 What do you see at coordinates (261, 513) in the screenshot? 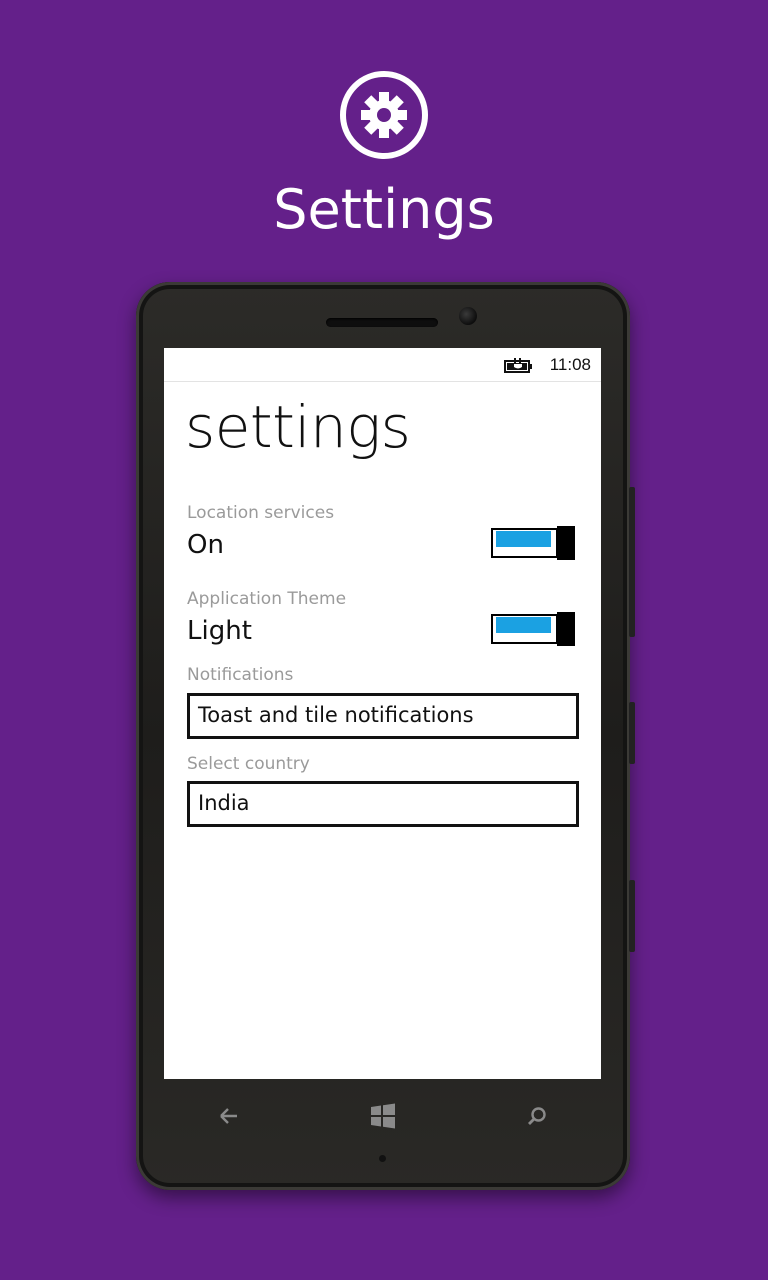
I see `location-services-label: Location services` at bounding box center [261, 513].